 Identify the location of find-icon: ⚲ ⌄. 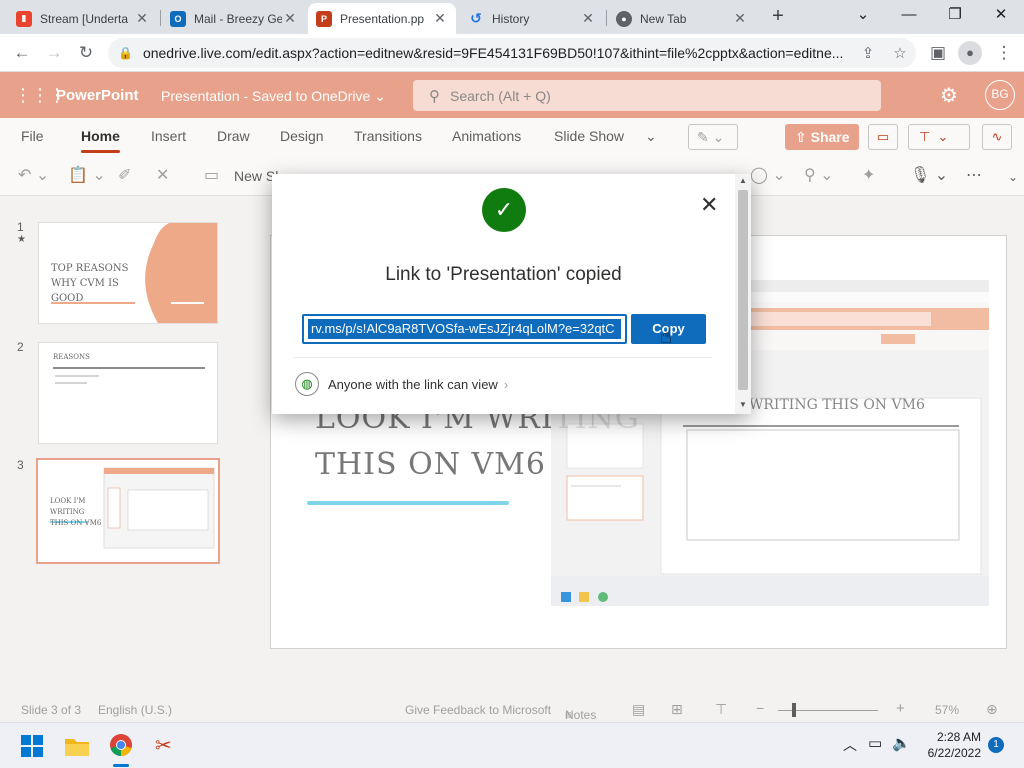
(819, 175).